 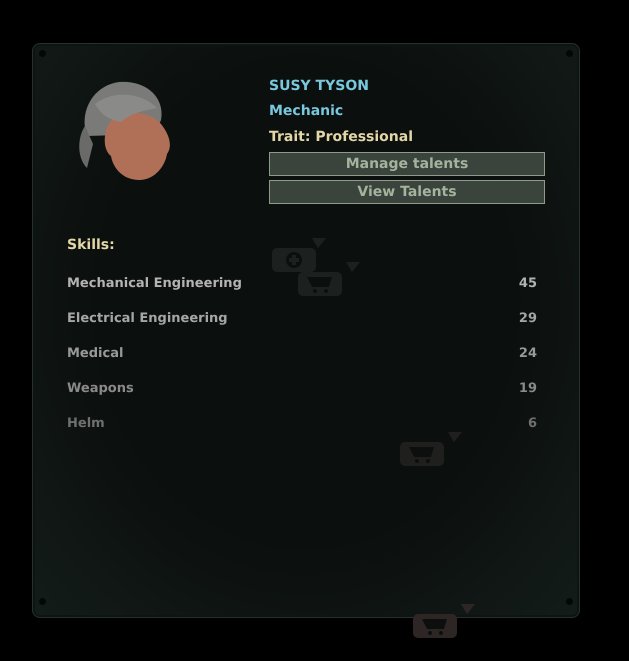 What do you see at coordinates (86, 424) in the screenshot?
I see `skill-name: Helm` at bounding box center [86, 424].